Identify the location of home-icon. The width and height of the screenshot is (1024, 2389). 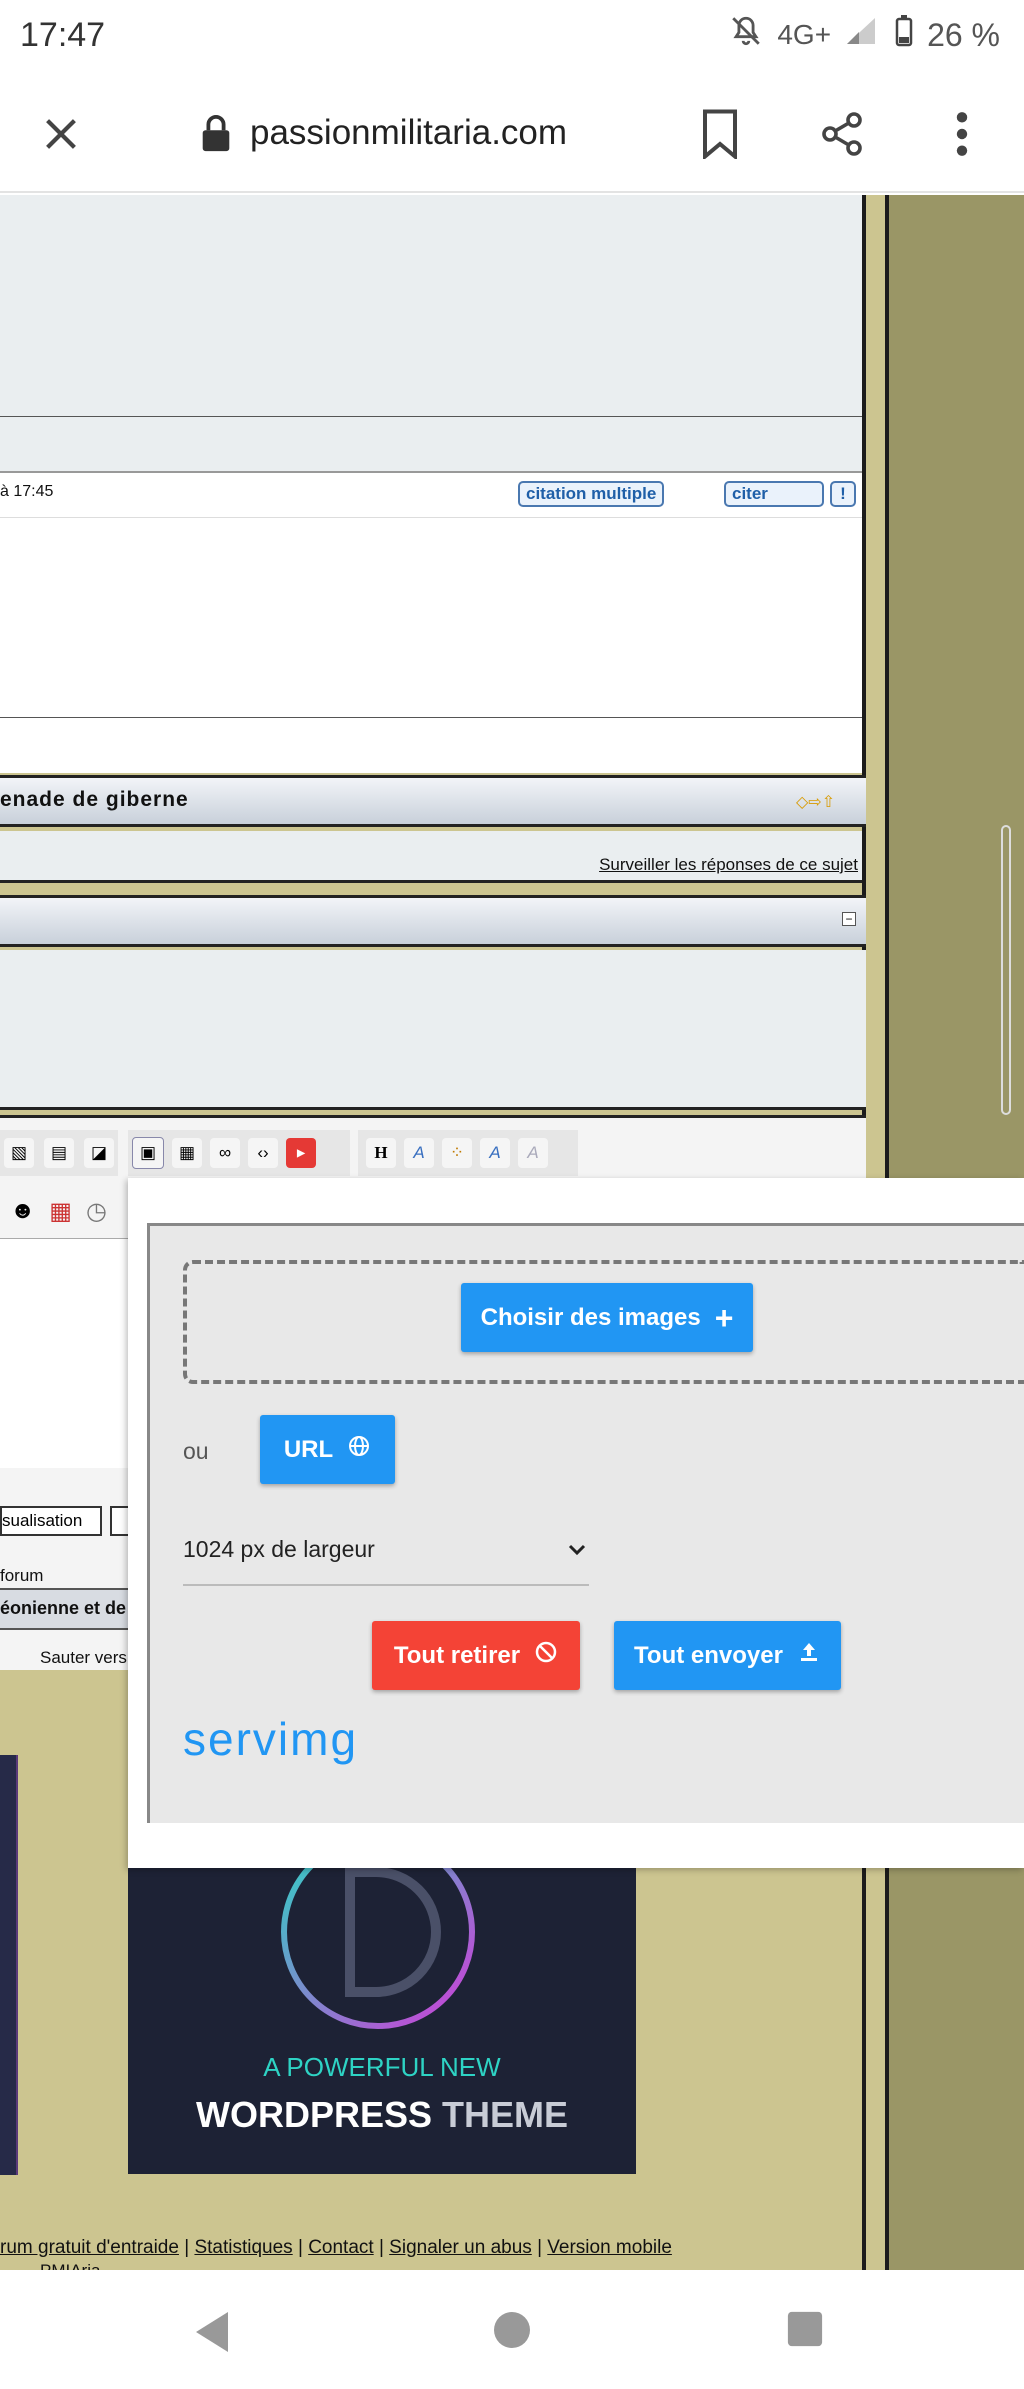
(512, 2332).